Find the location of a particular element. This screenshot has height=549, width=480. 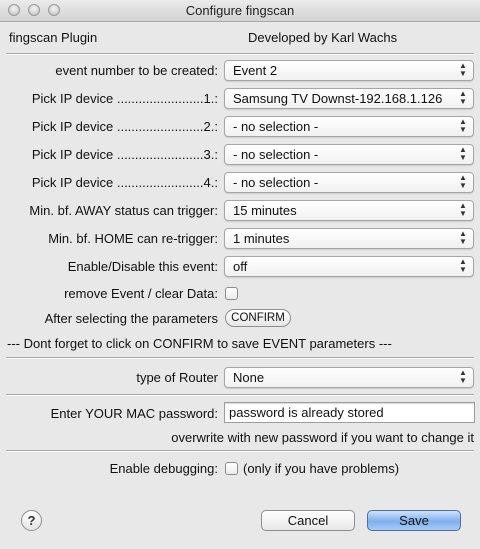

away-trigger-value: 15 minutes is located at coordinates (265, 210).